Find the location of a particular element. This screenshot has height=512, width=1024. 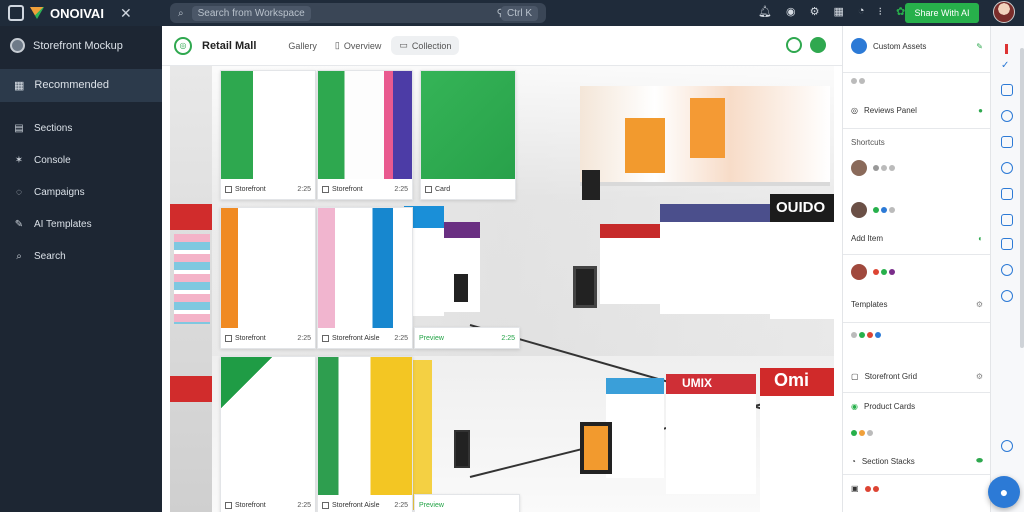

card-caption: Storefront 2:25 is located at coordinates (268, 503).